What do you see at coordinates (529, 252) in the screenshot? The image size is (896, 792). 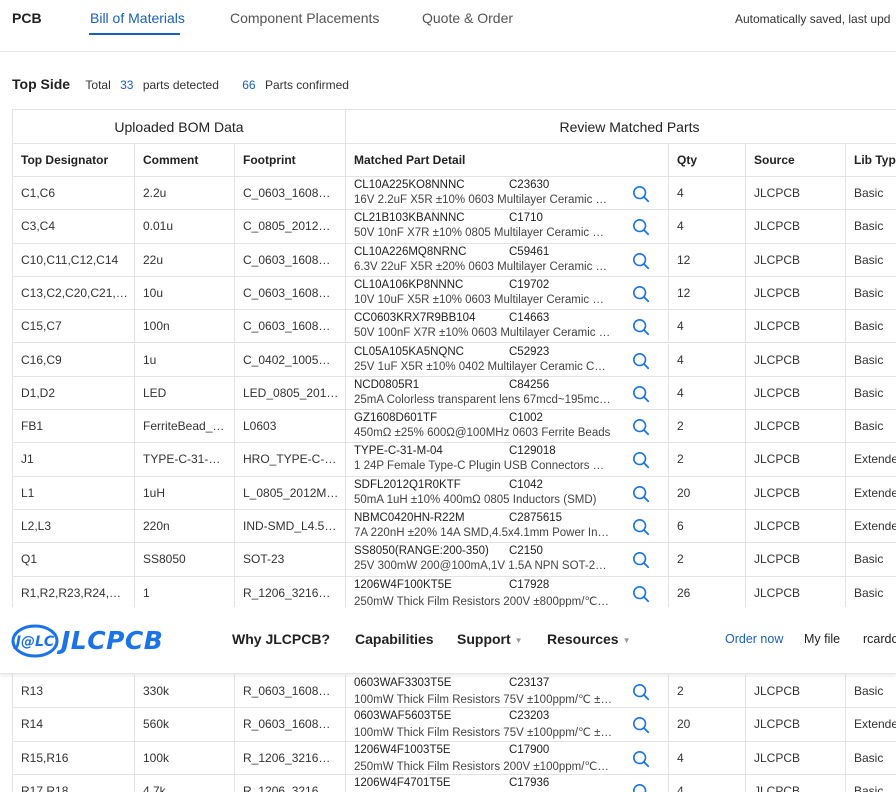 I see `lcsc-part-number: C59461` at bounding box center [529, 252].